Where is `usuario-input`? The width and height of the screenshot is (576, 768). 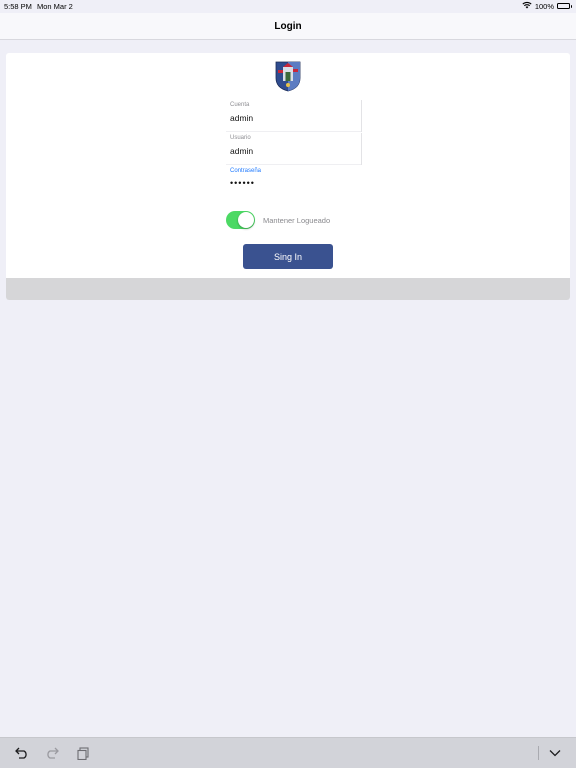
usuario-input is located at coordinates (293, 151).